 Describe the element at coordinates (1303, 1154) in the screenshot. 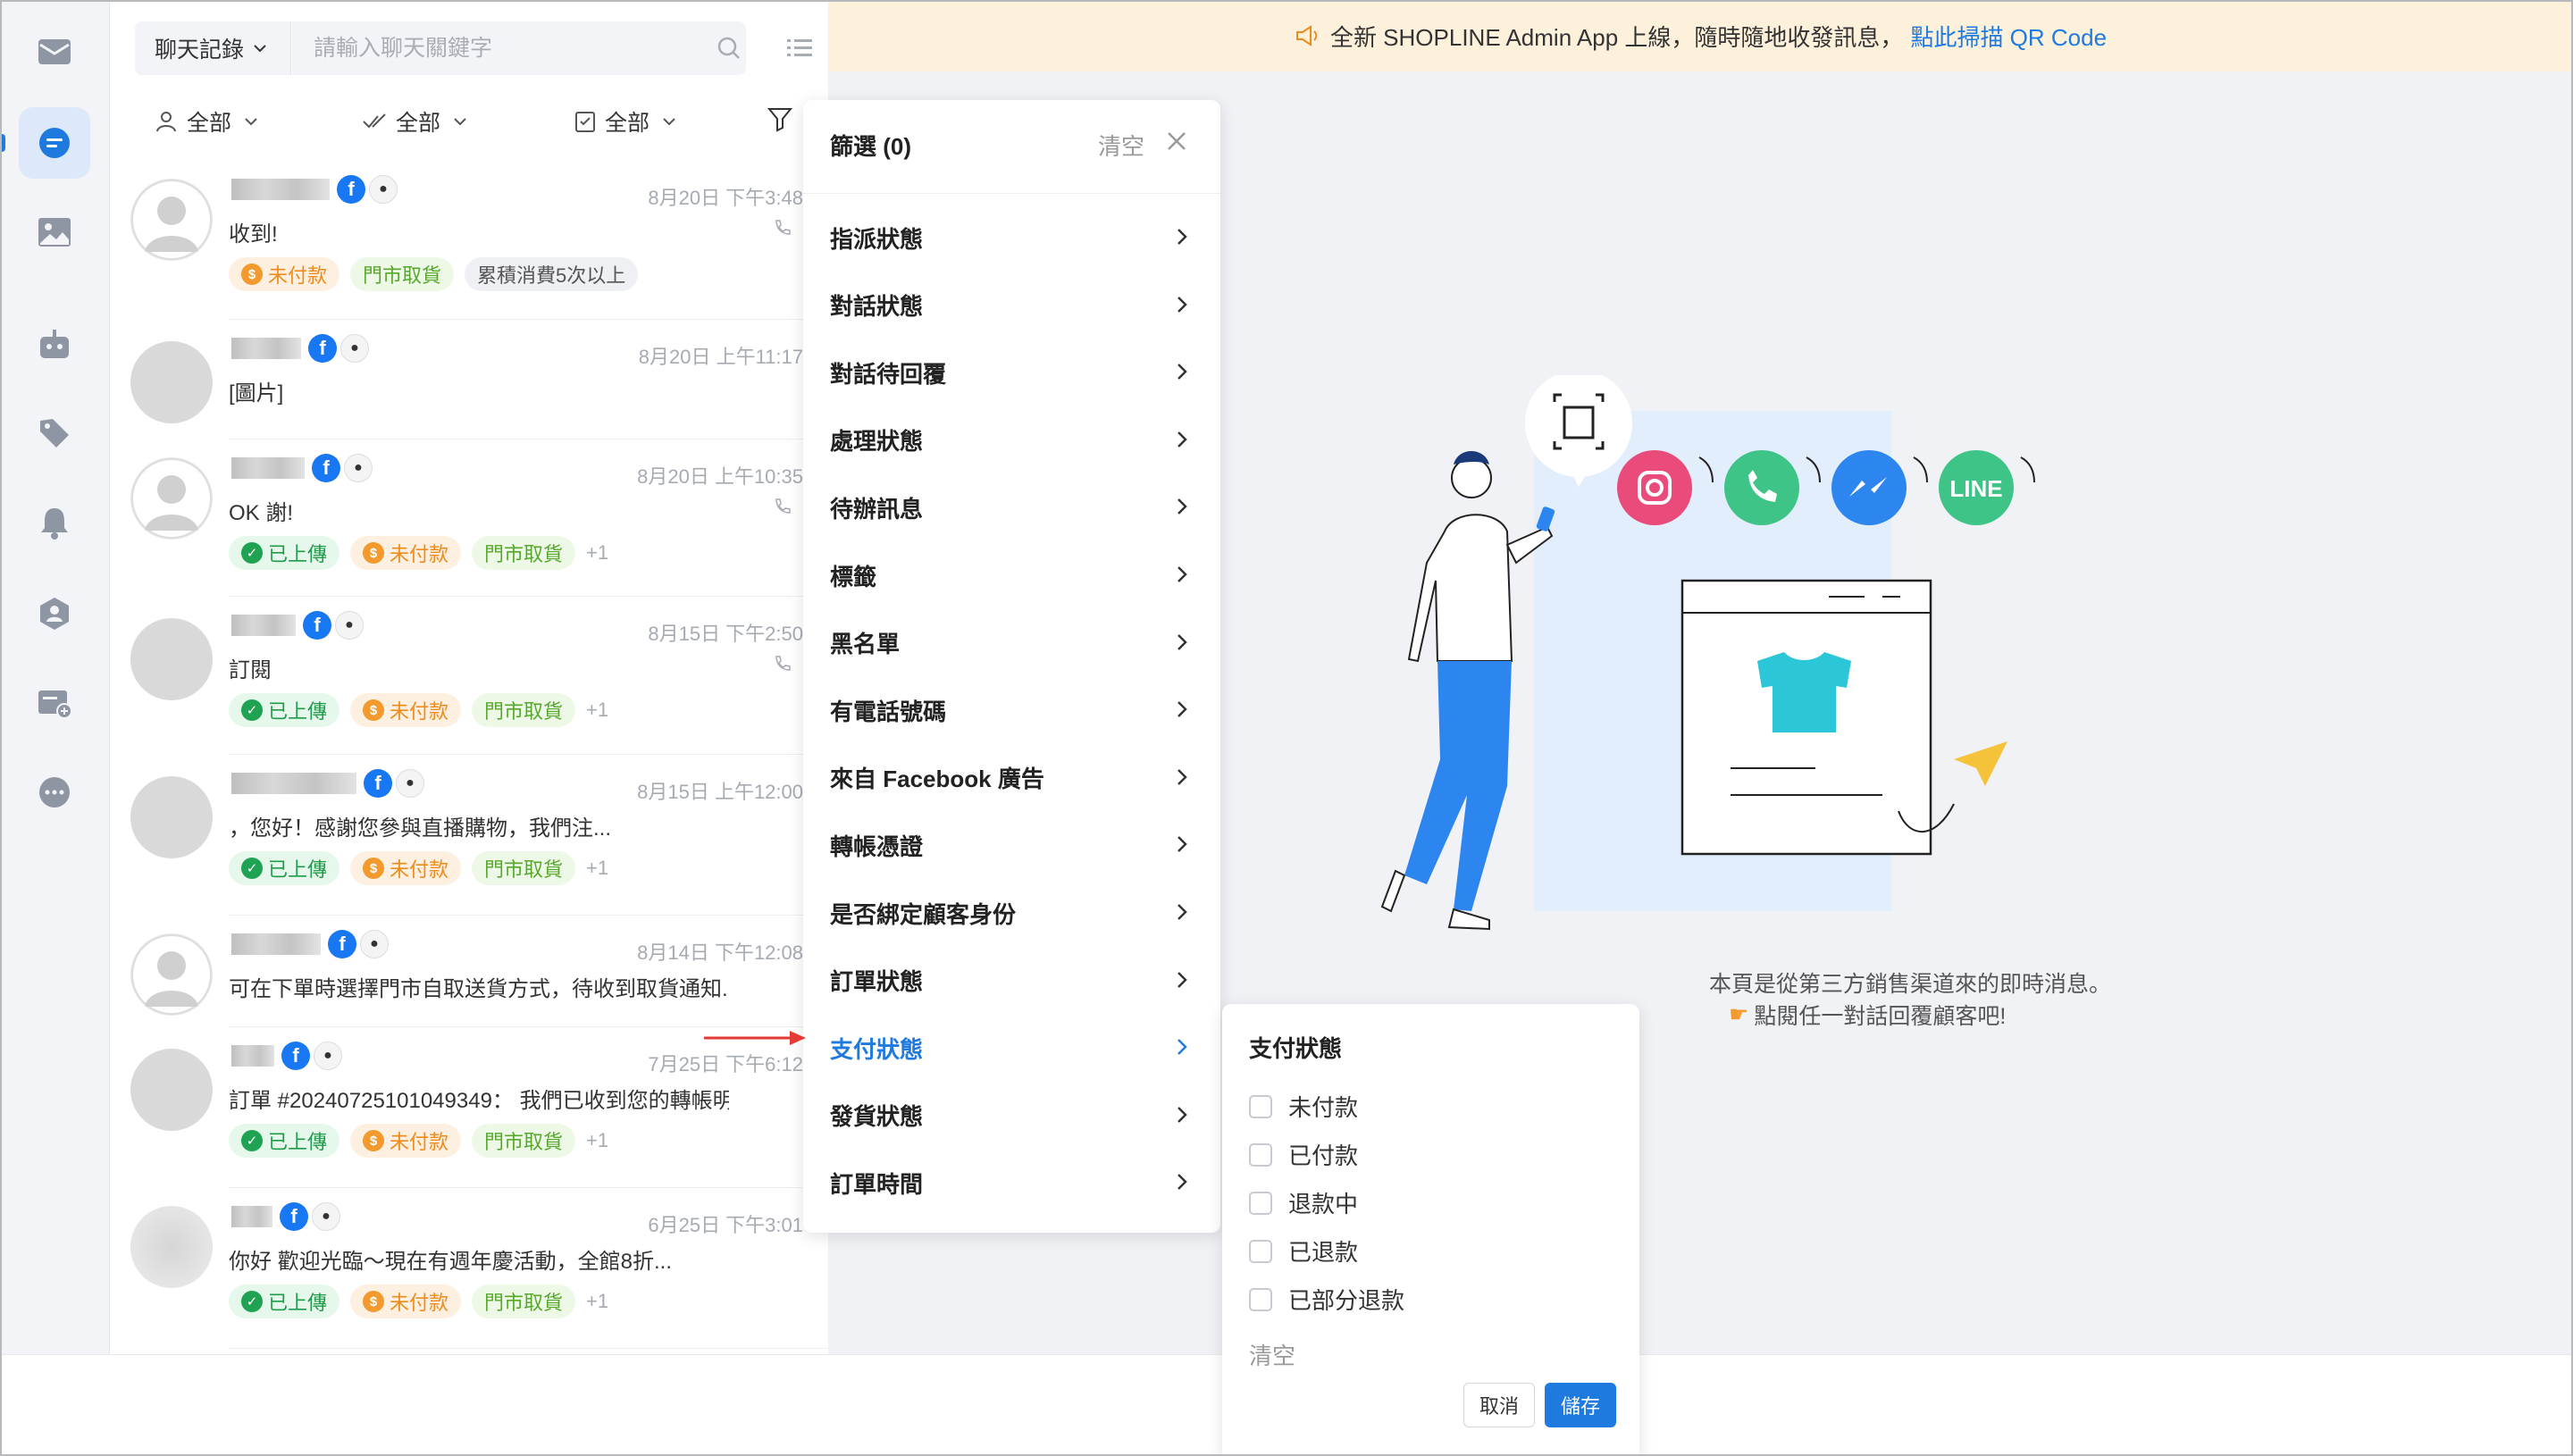

I see `payment-status-option: 已付款` at that location.